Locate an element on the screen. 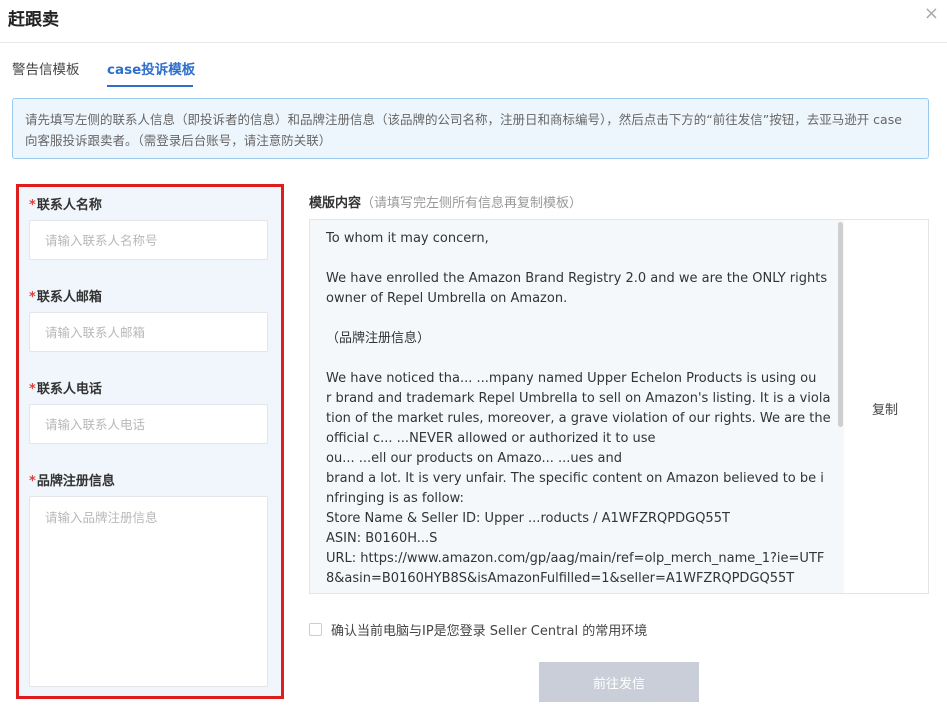 This screenshot has height=709, width=947. send-letter-button: 前往发信 is located at coordinates (619, 682).